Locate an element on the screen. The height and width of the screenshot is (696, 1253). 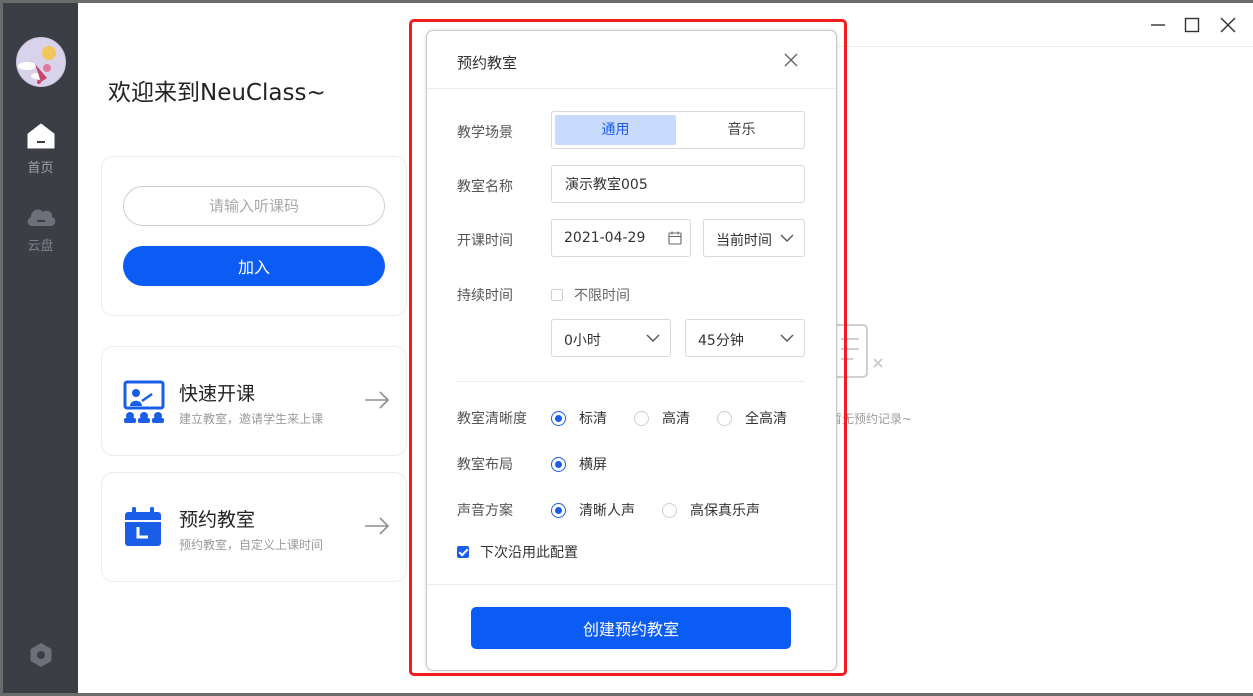
settings-button is located at coordinates (41, 655).